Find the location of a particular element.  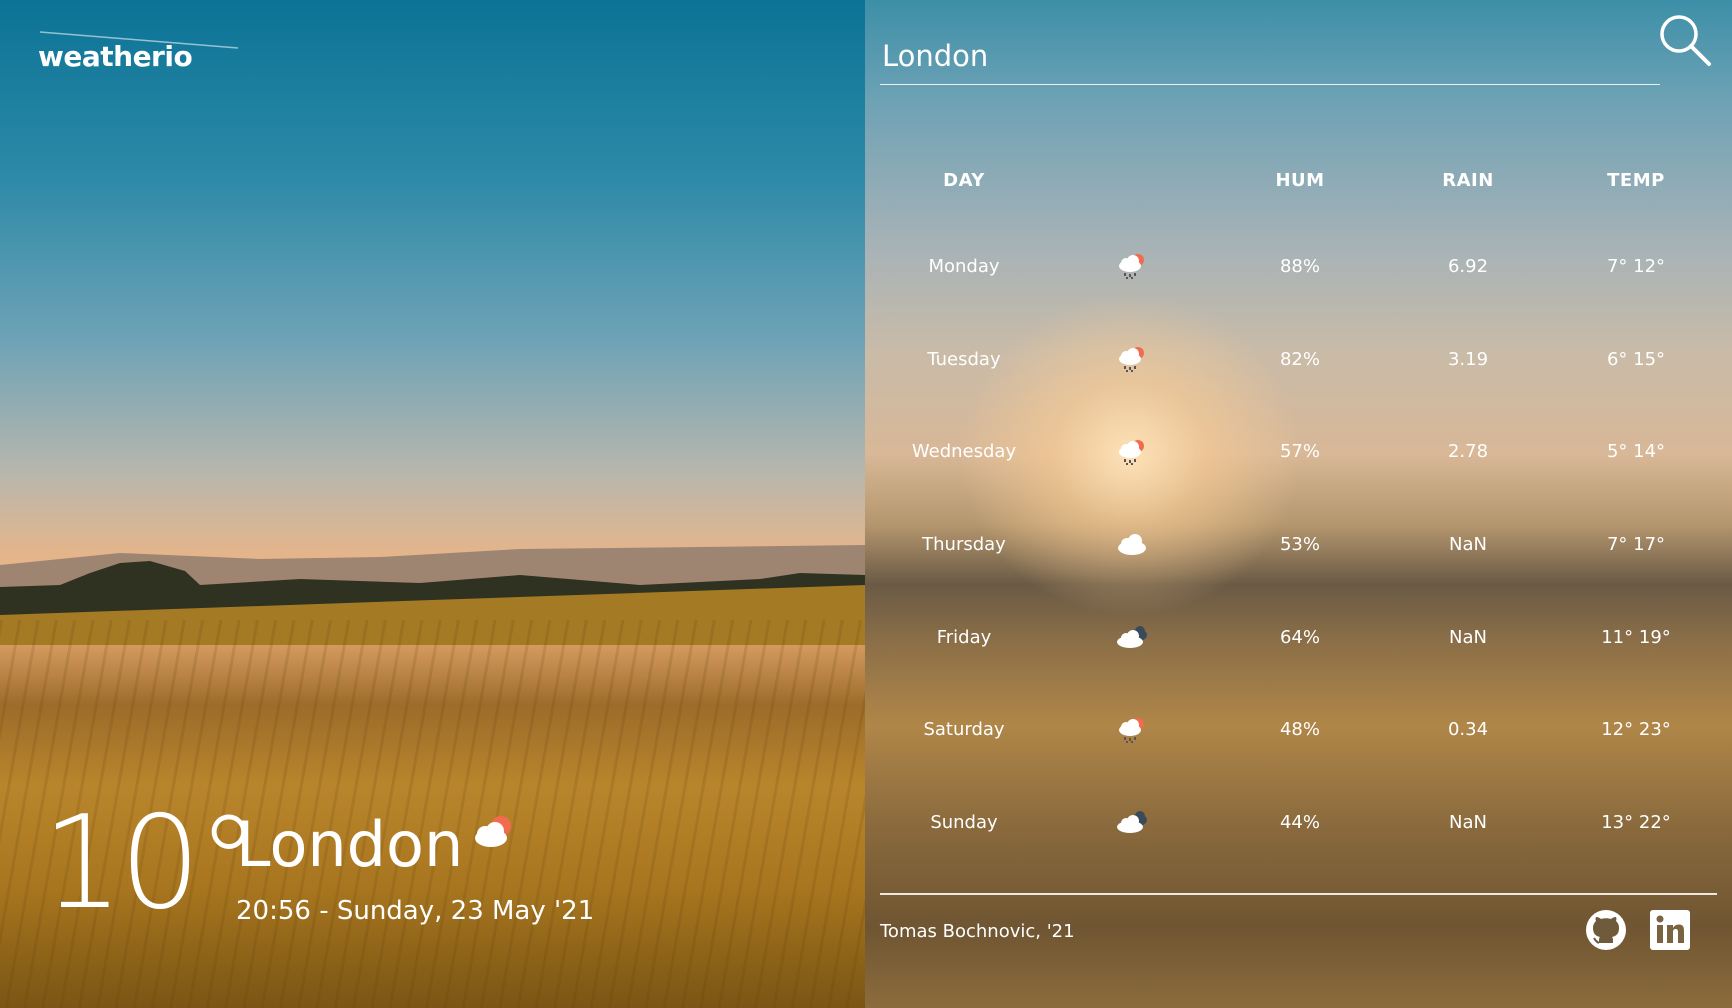

footer-divider is located at coordinates (1298, 894).